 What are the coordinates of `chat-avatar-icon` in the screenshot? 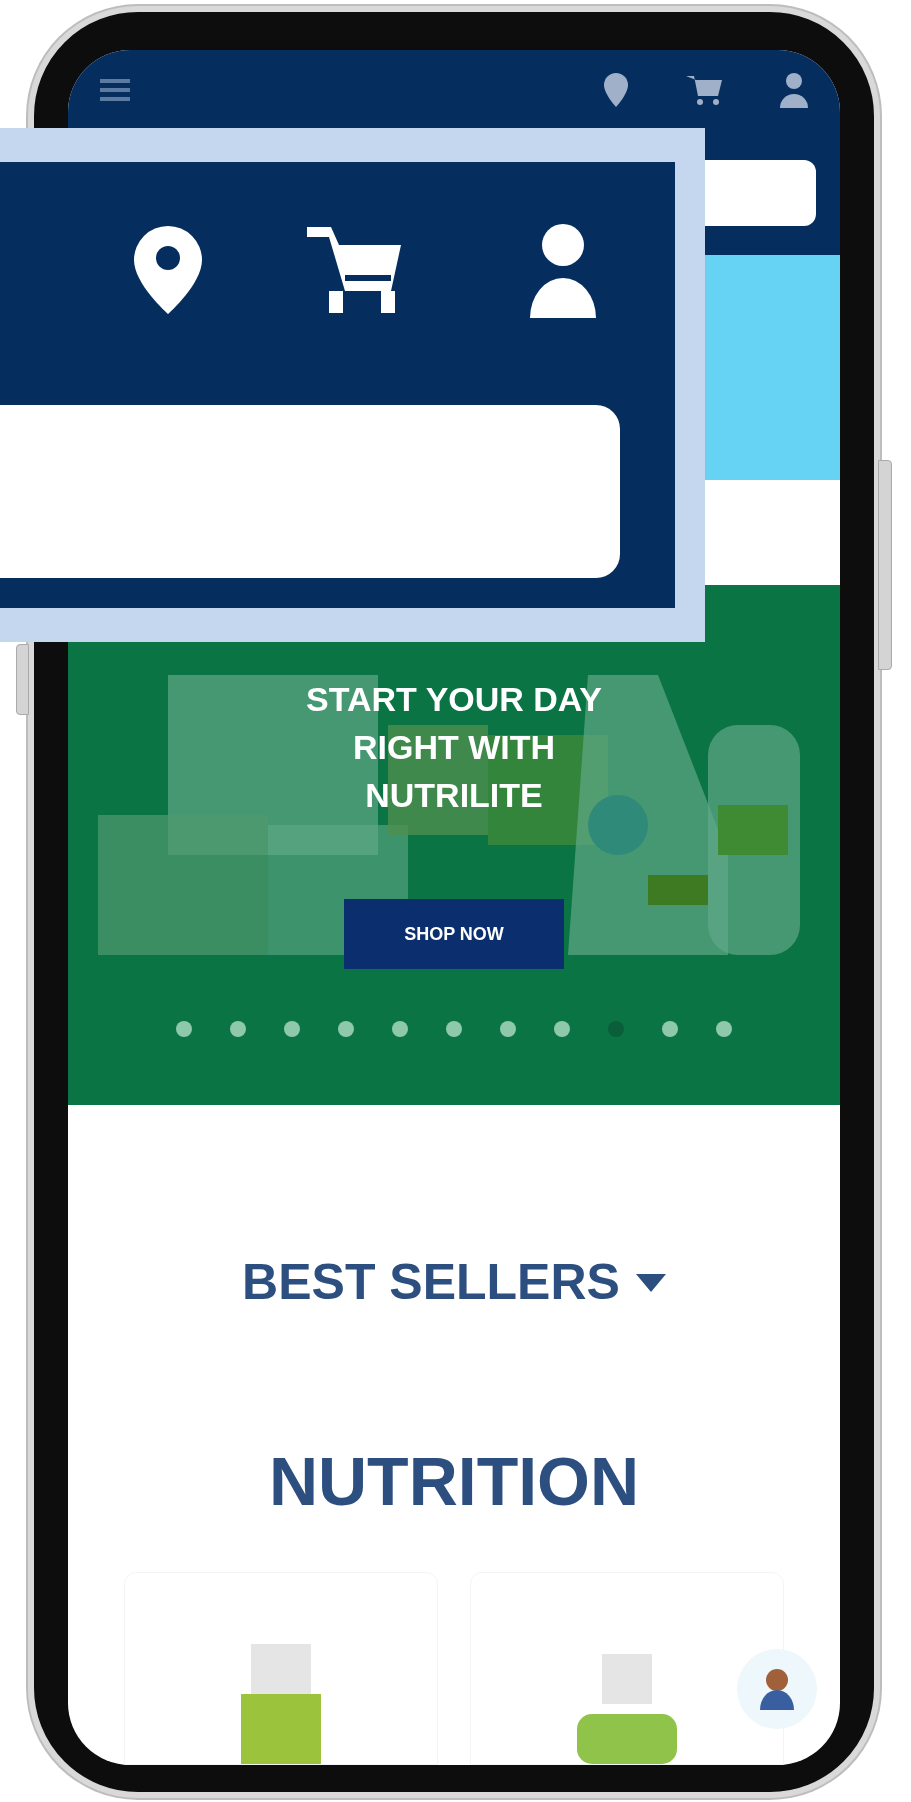 It's located at (777, 1689).